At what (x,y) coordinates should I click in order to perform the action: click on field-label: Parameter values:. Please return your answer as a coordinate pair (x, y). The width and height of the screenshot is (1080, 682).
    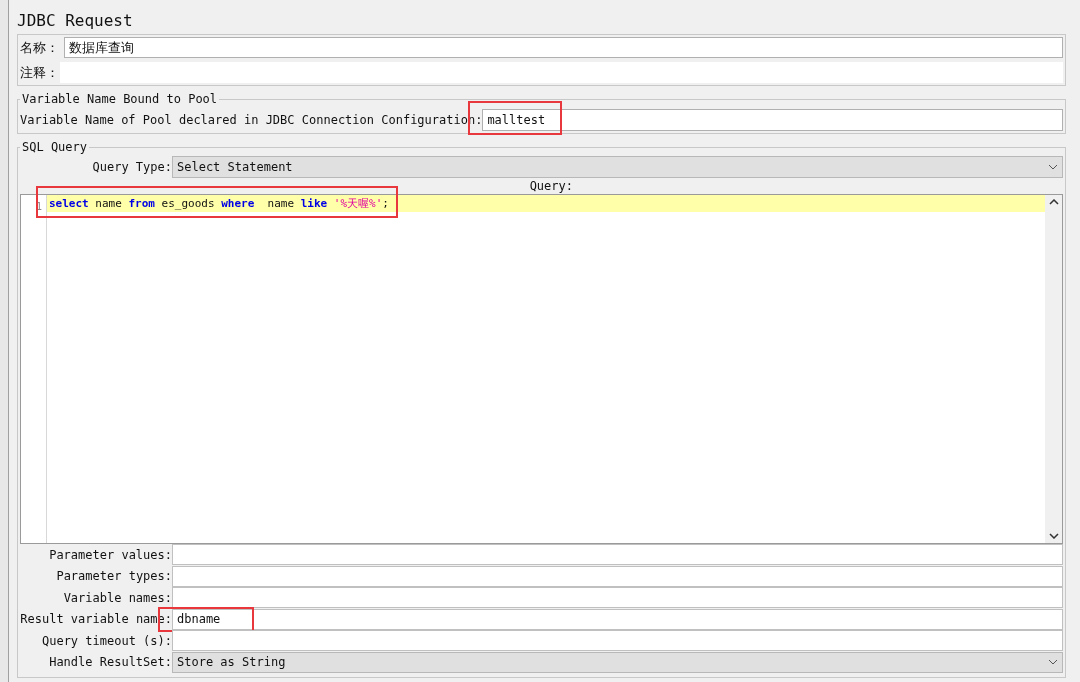
    Looking at the image, I should click on (110, 555).